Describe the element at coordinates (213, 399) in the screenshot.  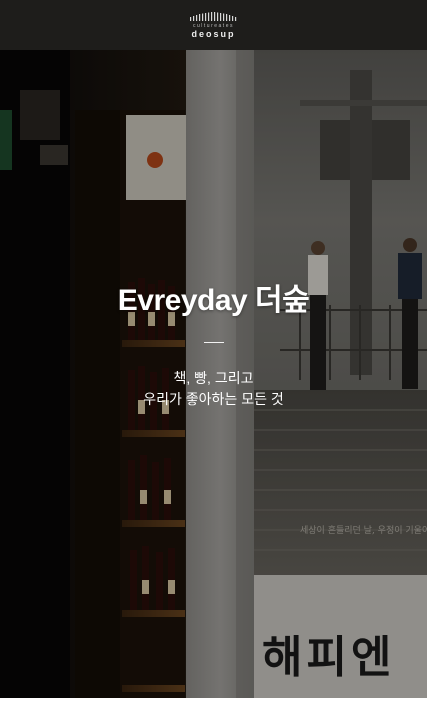
I see `hero-tagline-line-2: 우리가 좋아하는 모든 것` at that location.